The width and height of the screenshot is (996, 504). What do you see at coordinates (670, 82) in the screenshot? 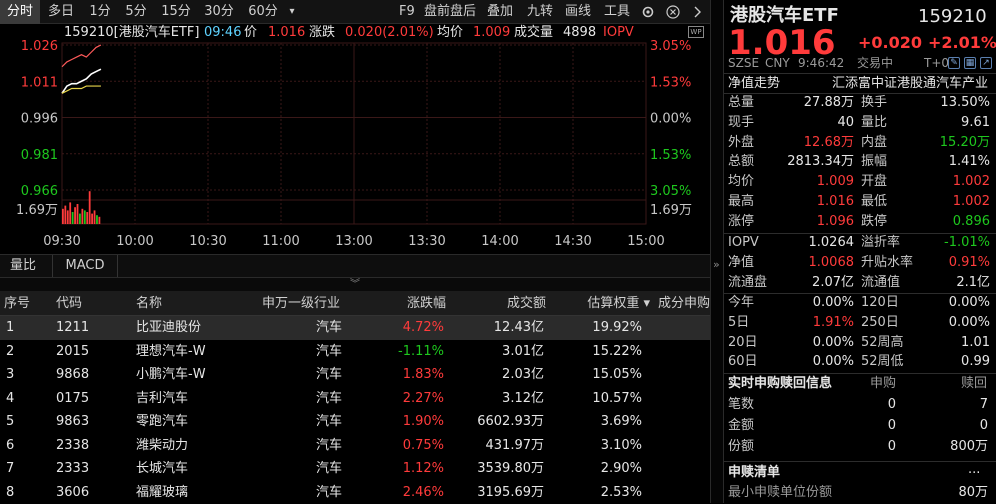
I see `y-tick-label-right: 1.53%` at bounding box center [670, 82].